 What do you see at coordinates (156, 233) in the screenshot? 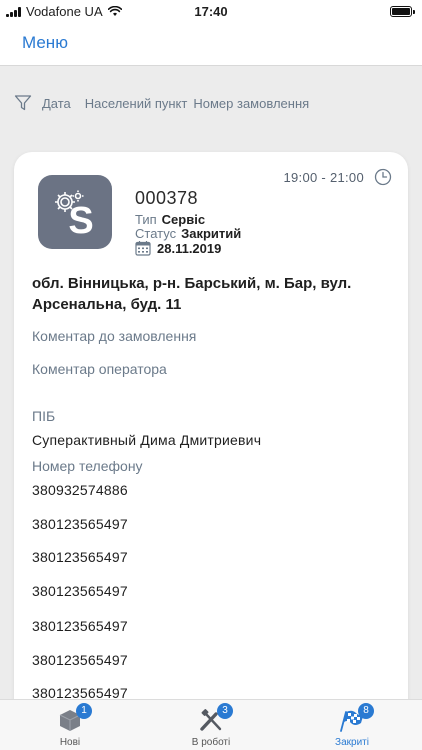
I see `order-status-label: Статус` at bounding box center [156, 233].